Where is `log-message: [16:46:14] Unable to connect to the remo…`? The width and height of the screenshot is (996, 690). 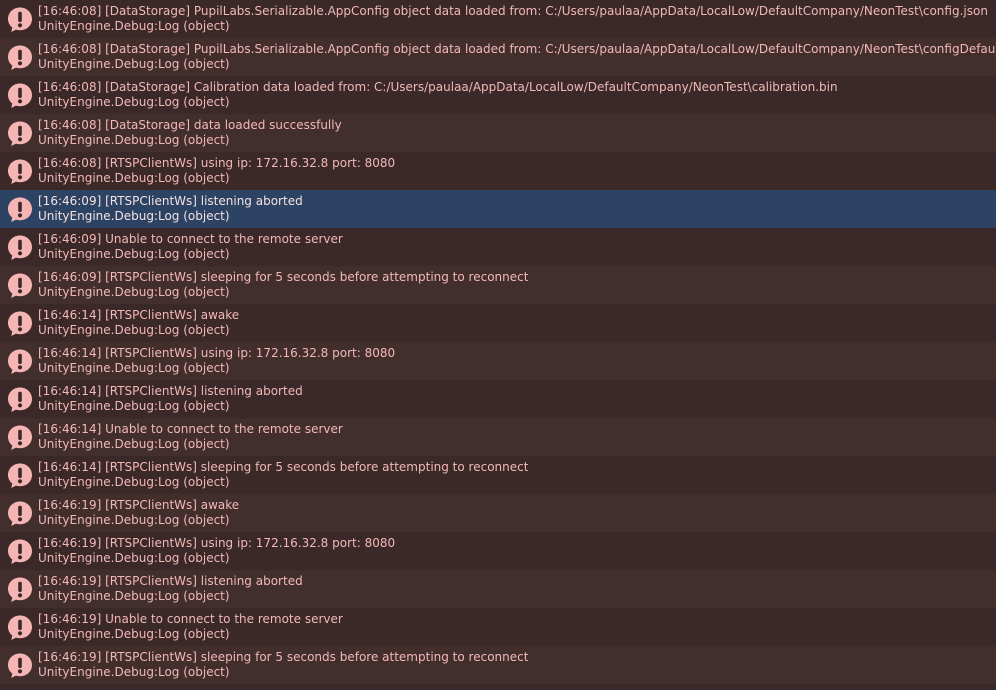 log-message: [16:46:14] Unable to connect to the remo… is located at coordinates (190, 429).